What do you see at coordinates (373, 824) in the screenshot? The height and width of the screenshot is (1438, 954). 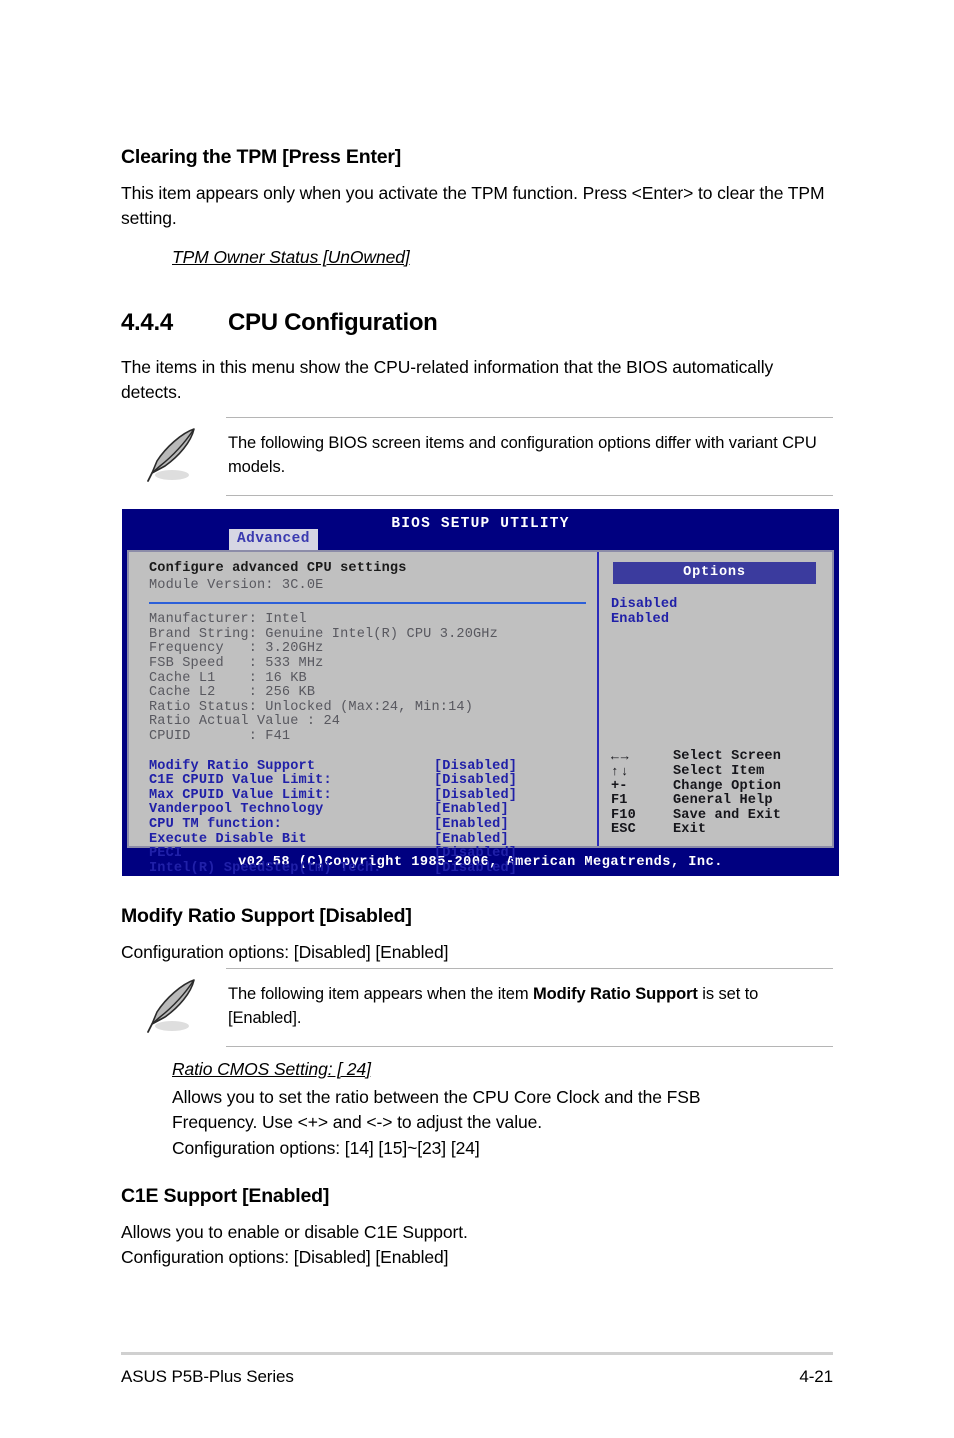 I see `bios-setting-row: CPU TM function: [Enabled]` at bounding box center [373, 824].